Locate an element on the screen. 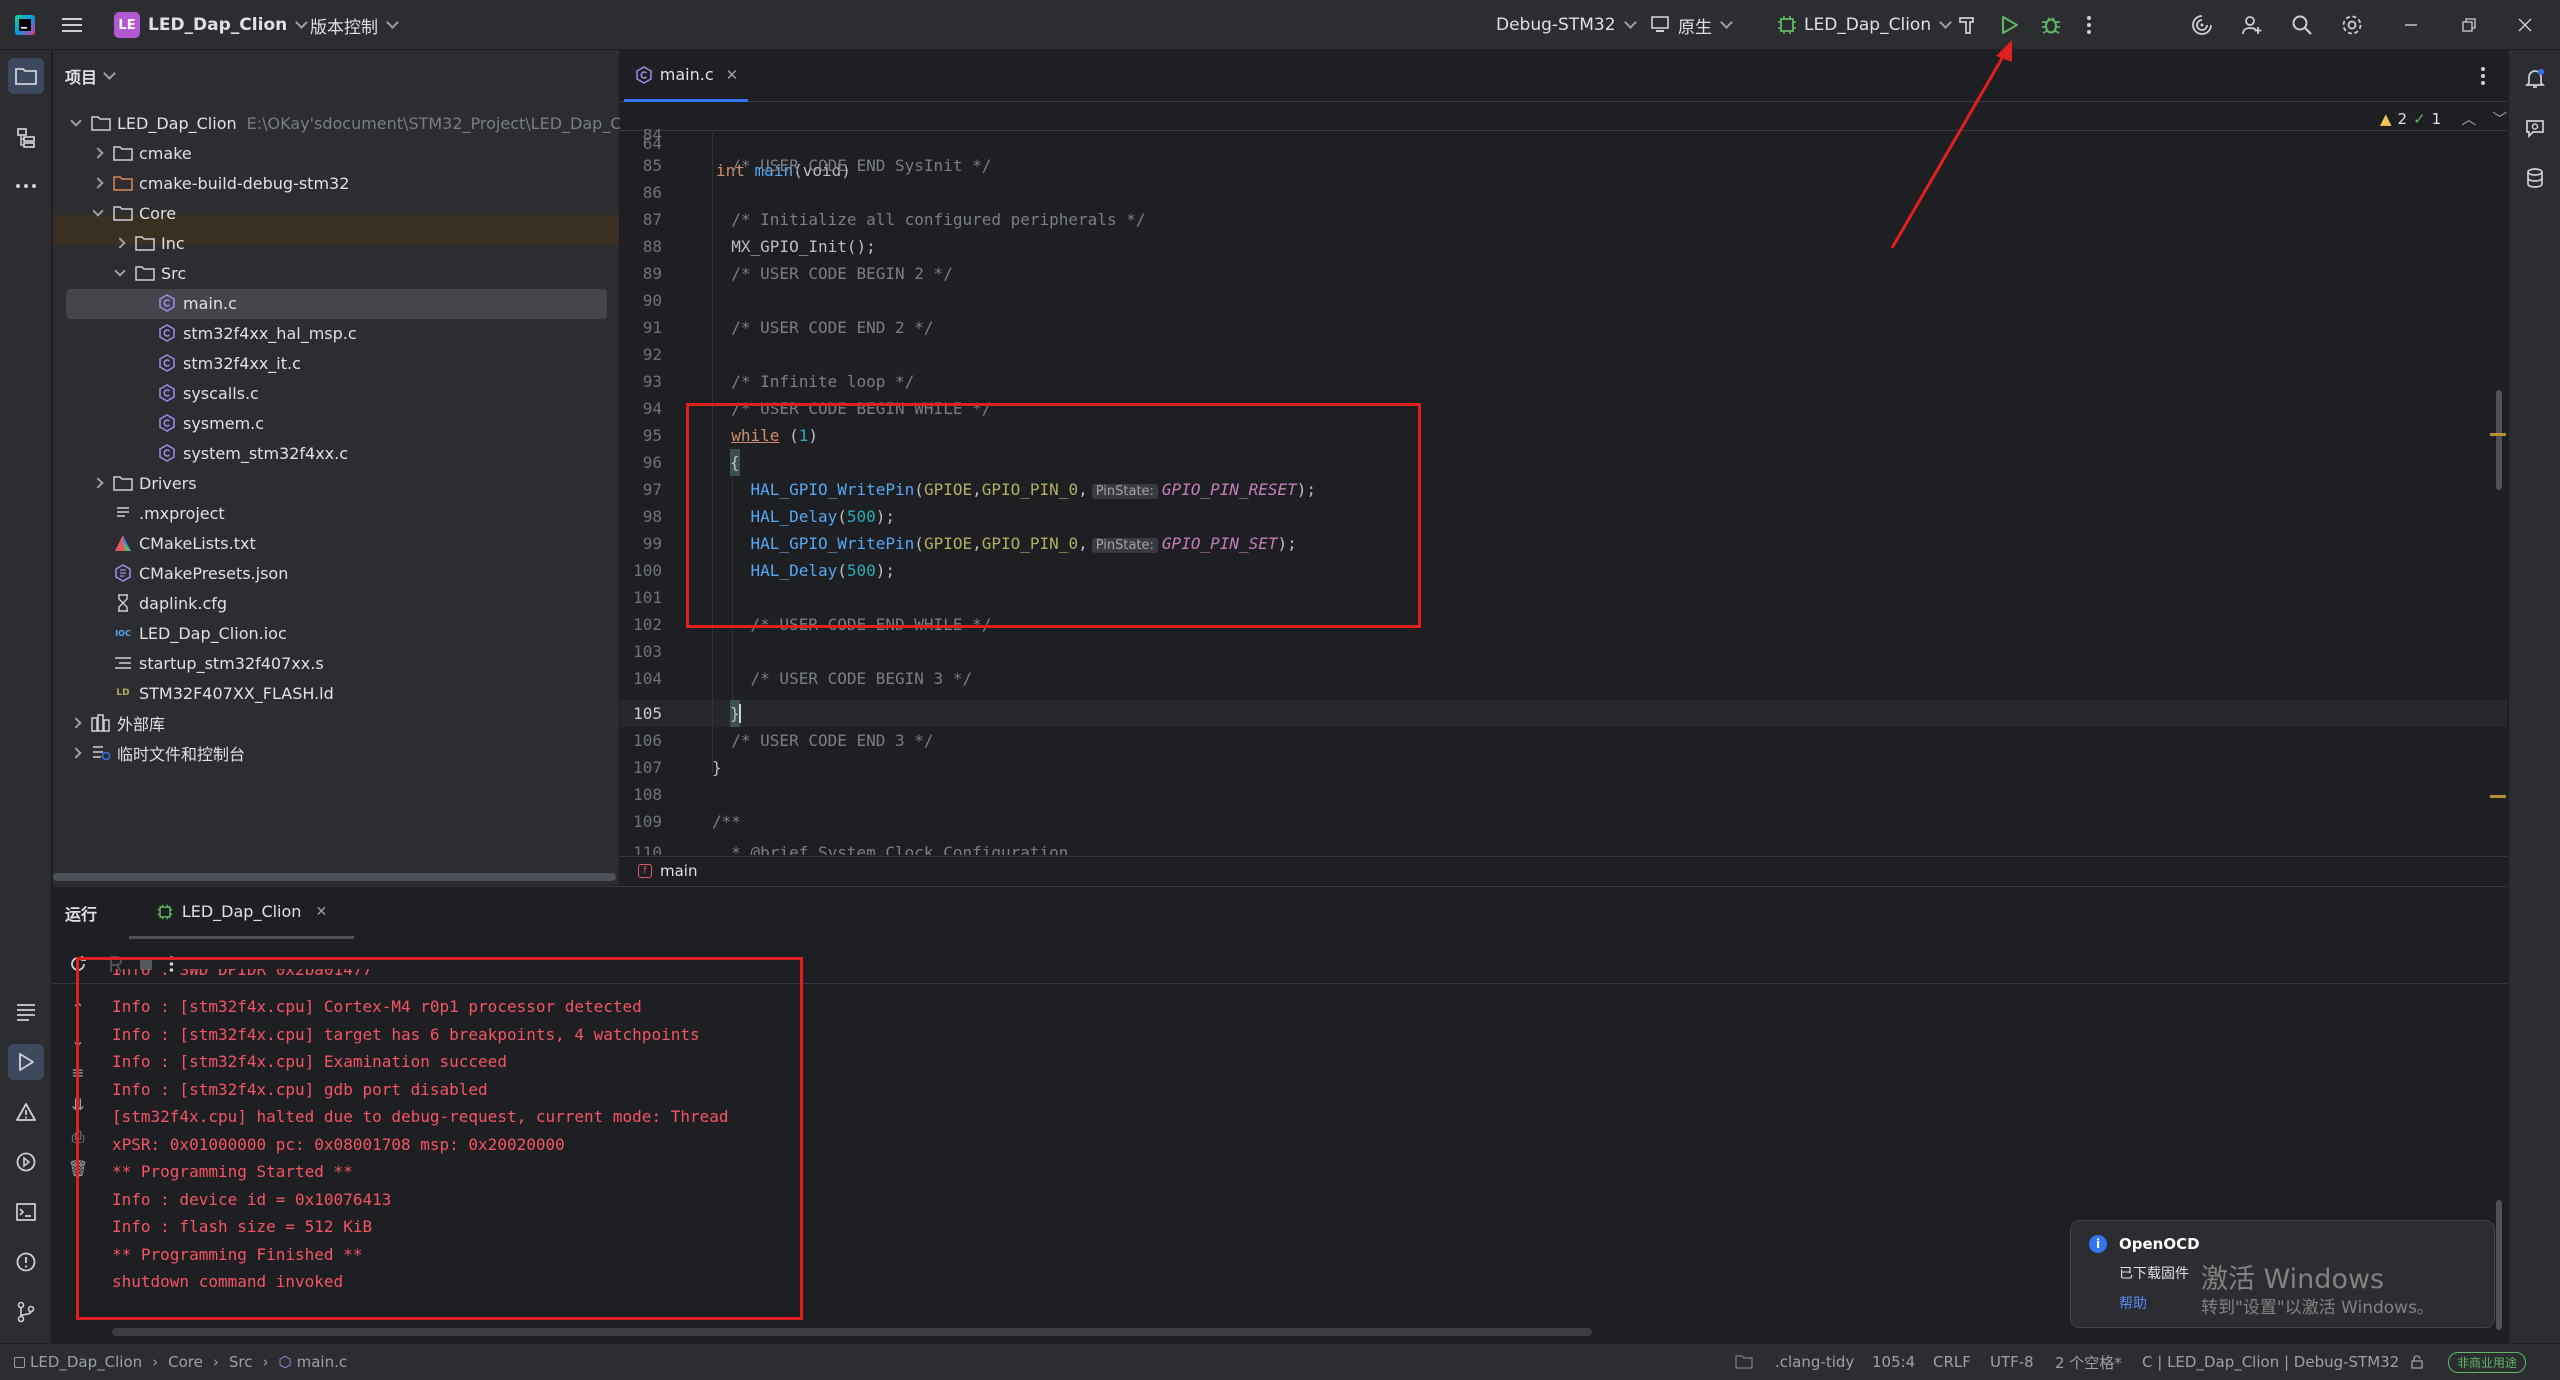 The width and height of the screenshot is (2560, 1380). toolchain-selector: 原生 is located at coordinates (1691, 25).